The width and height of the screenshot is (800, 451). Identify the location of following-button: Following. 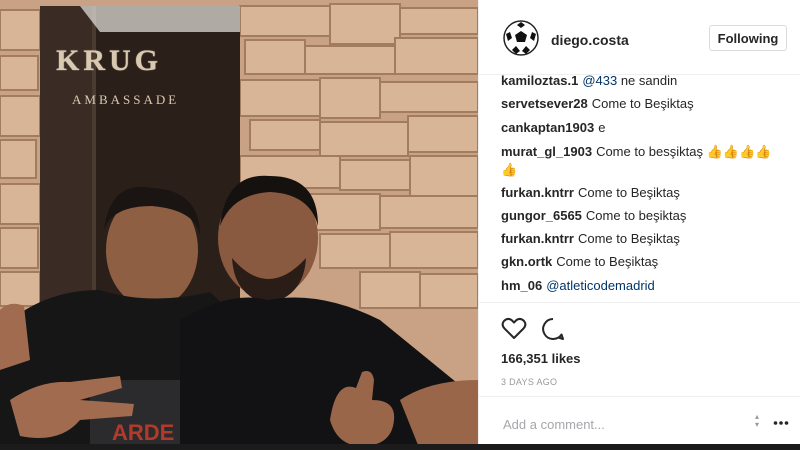
(748, 38).